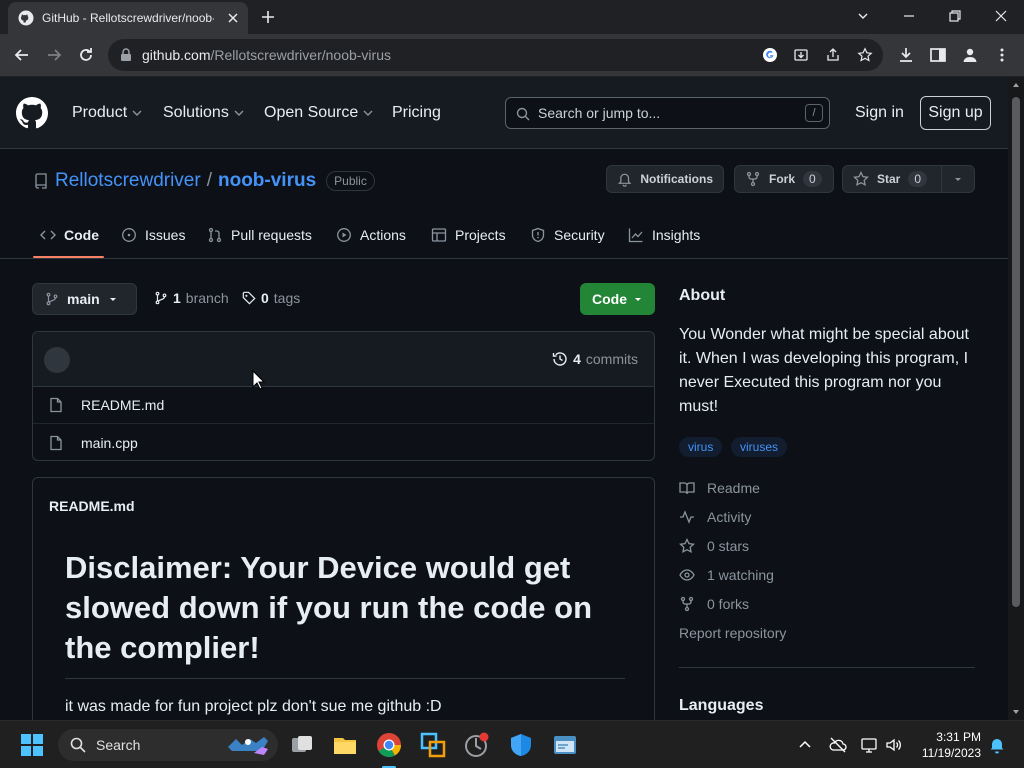 This screenshot has width=1024, height=768. I want to click on nav-product: Product, so click(107, 113).